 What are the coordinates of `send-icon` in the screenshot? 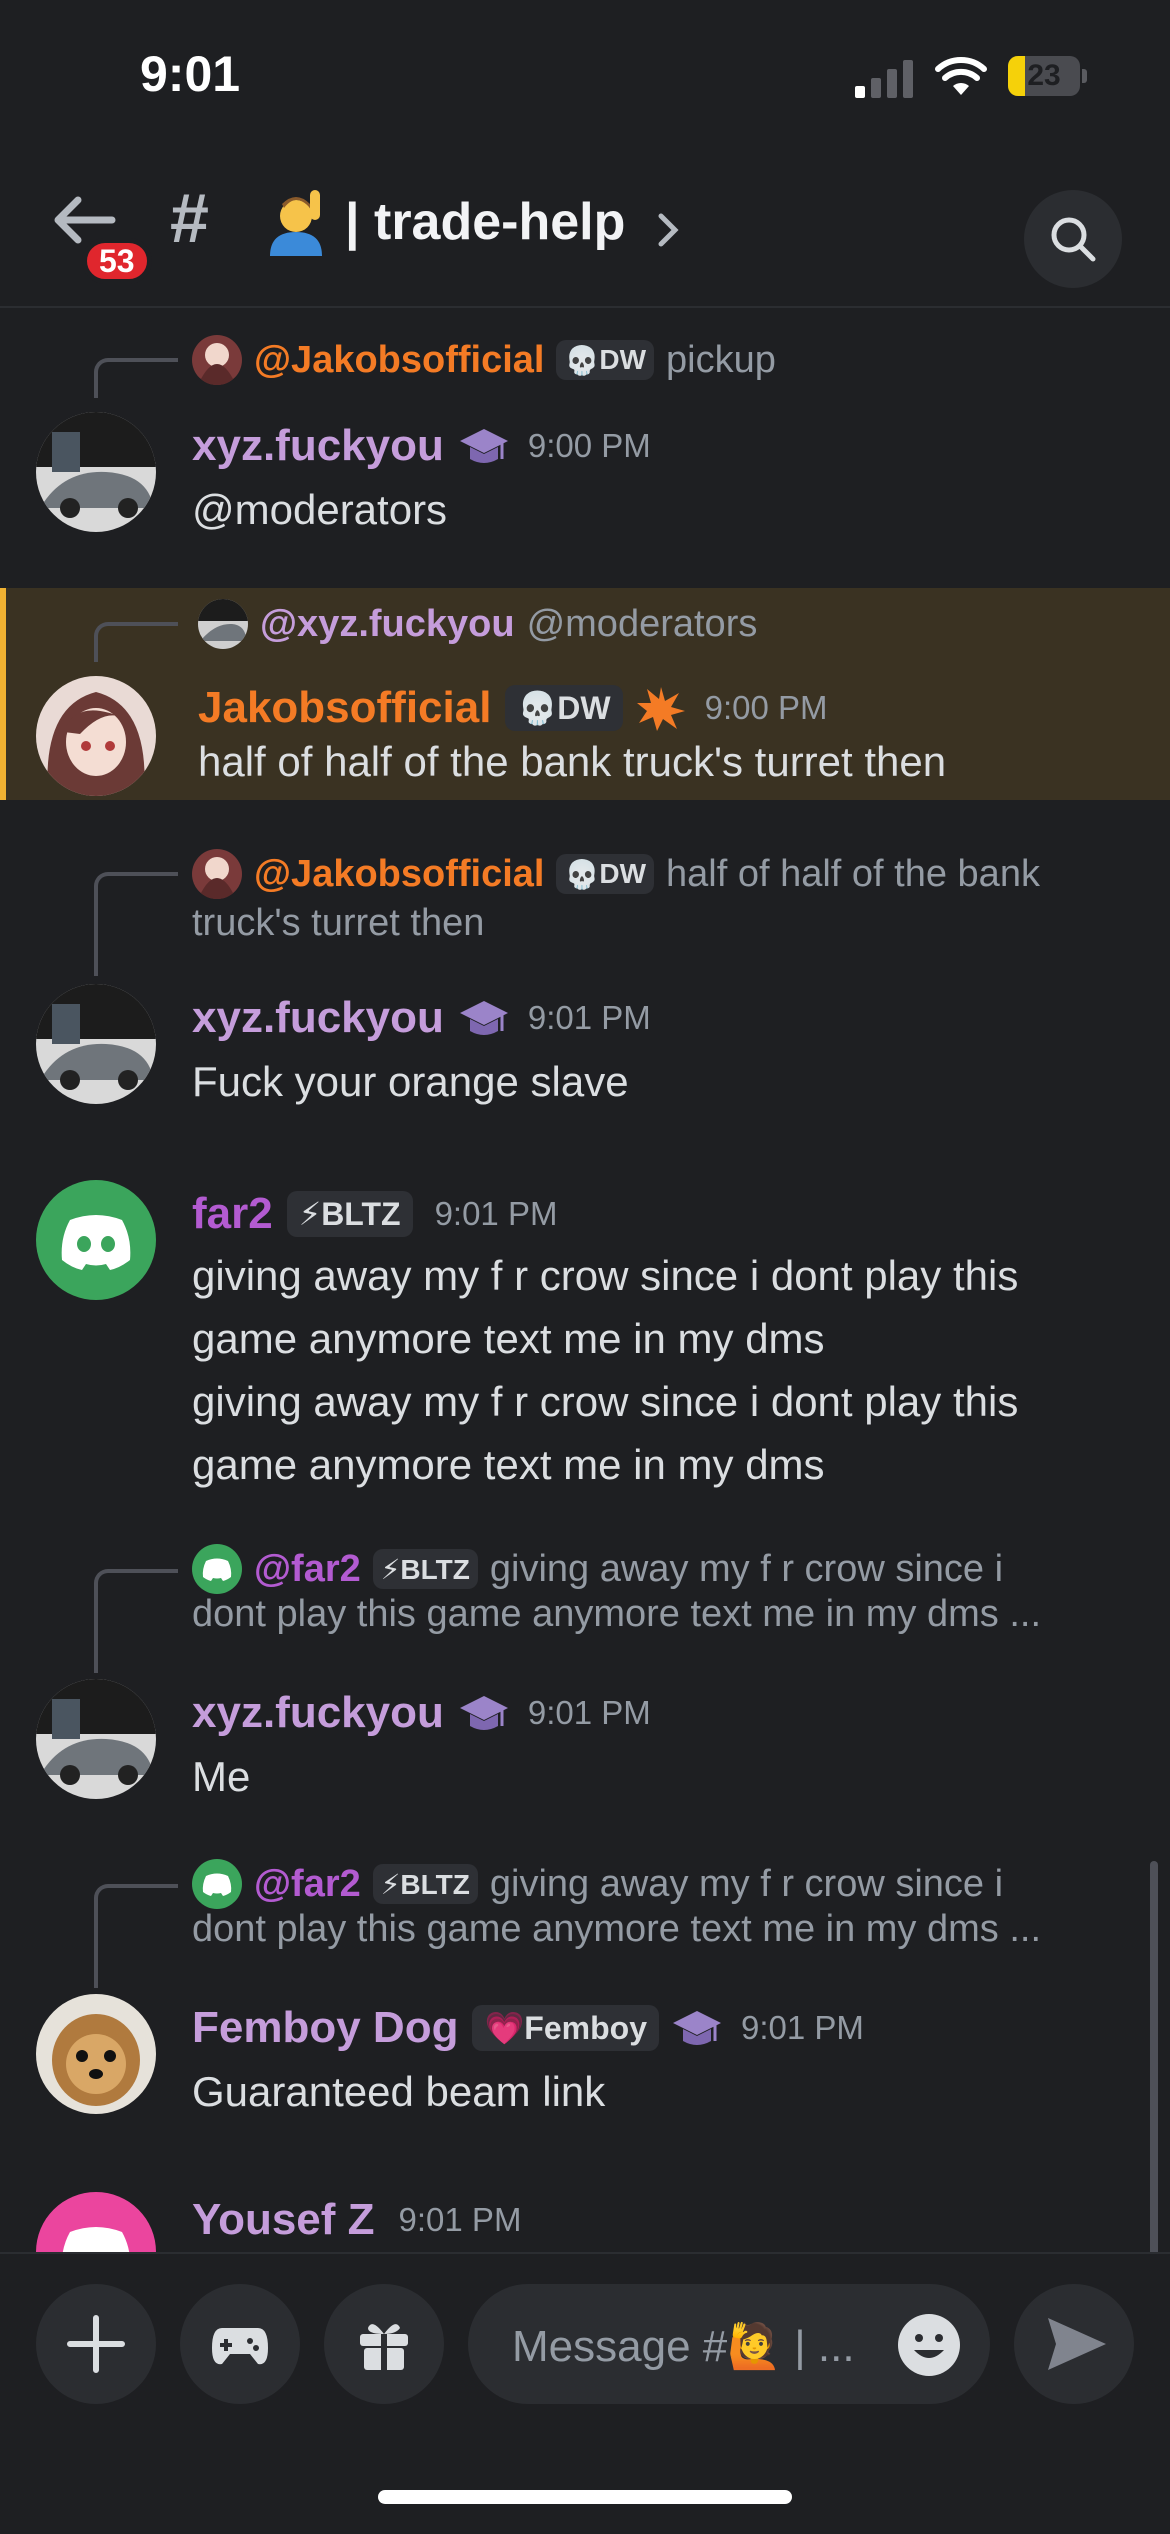 It's located at (1077, 2344).